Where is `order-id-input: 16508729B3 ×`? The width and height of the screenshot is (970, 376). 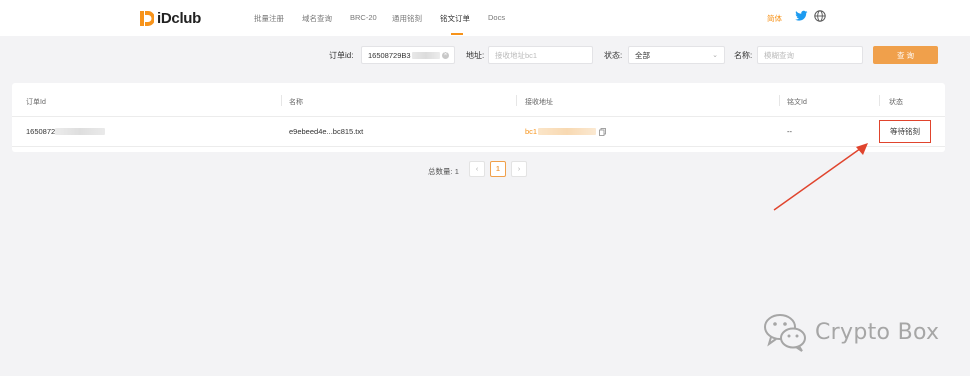
order-id-input: 16508729B3 × is located at coordinates (408, 55).